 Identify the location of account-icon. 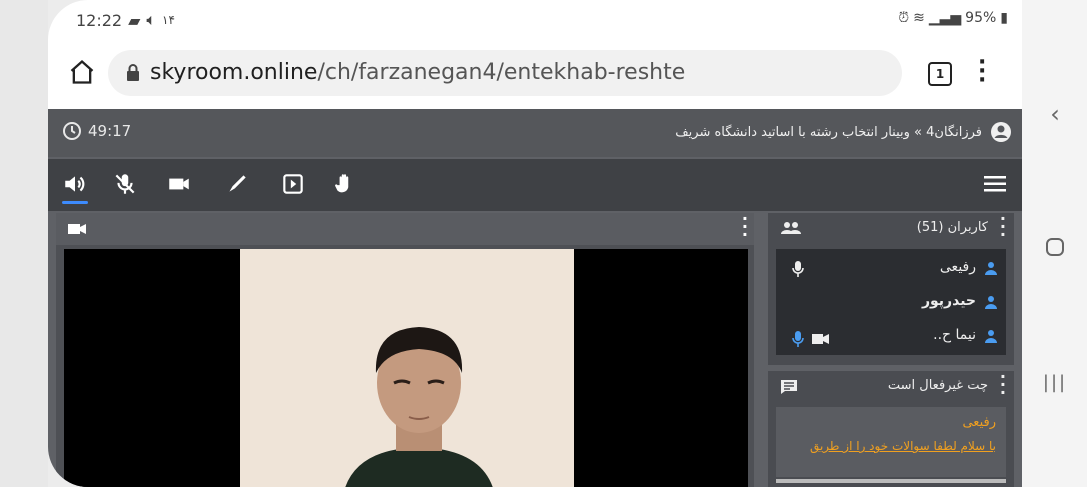
(1001, 132).